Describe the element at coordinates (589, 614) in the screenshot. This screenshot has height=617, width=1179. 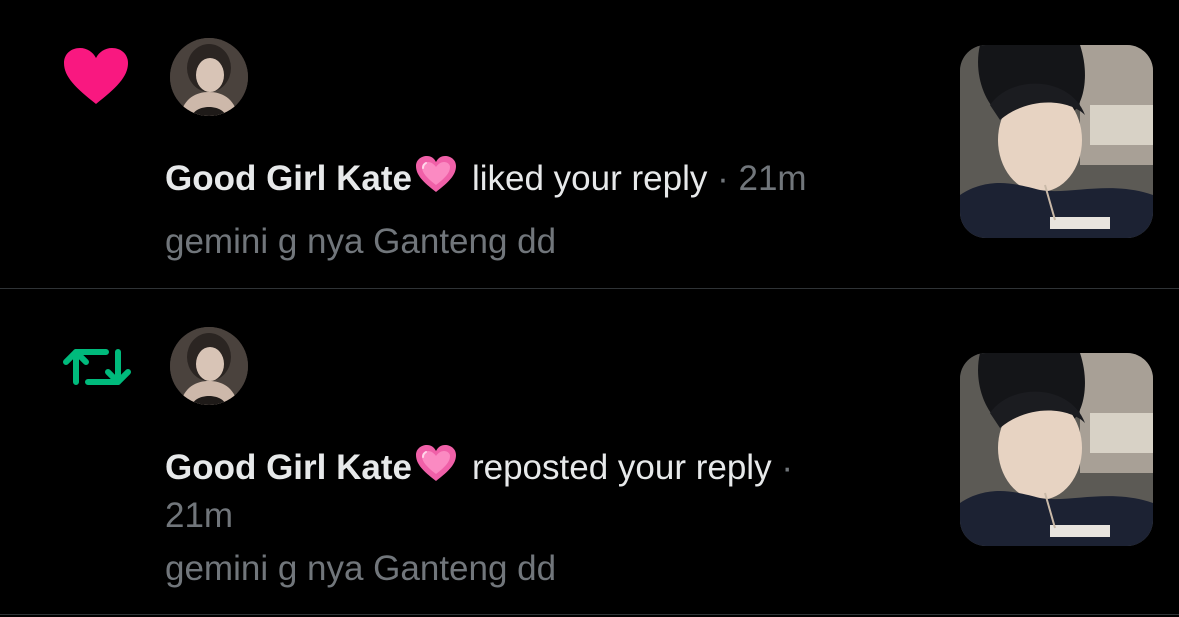
I see `divider` at that location.